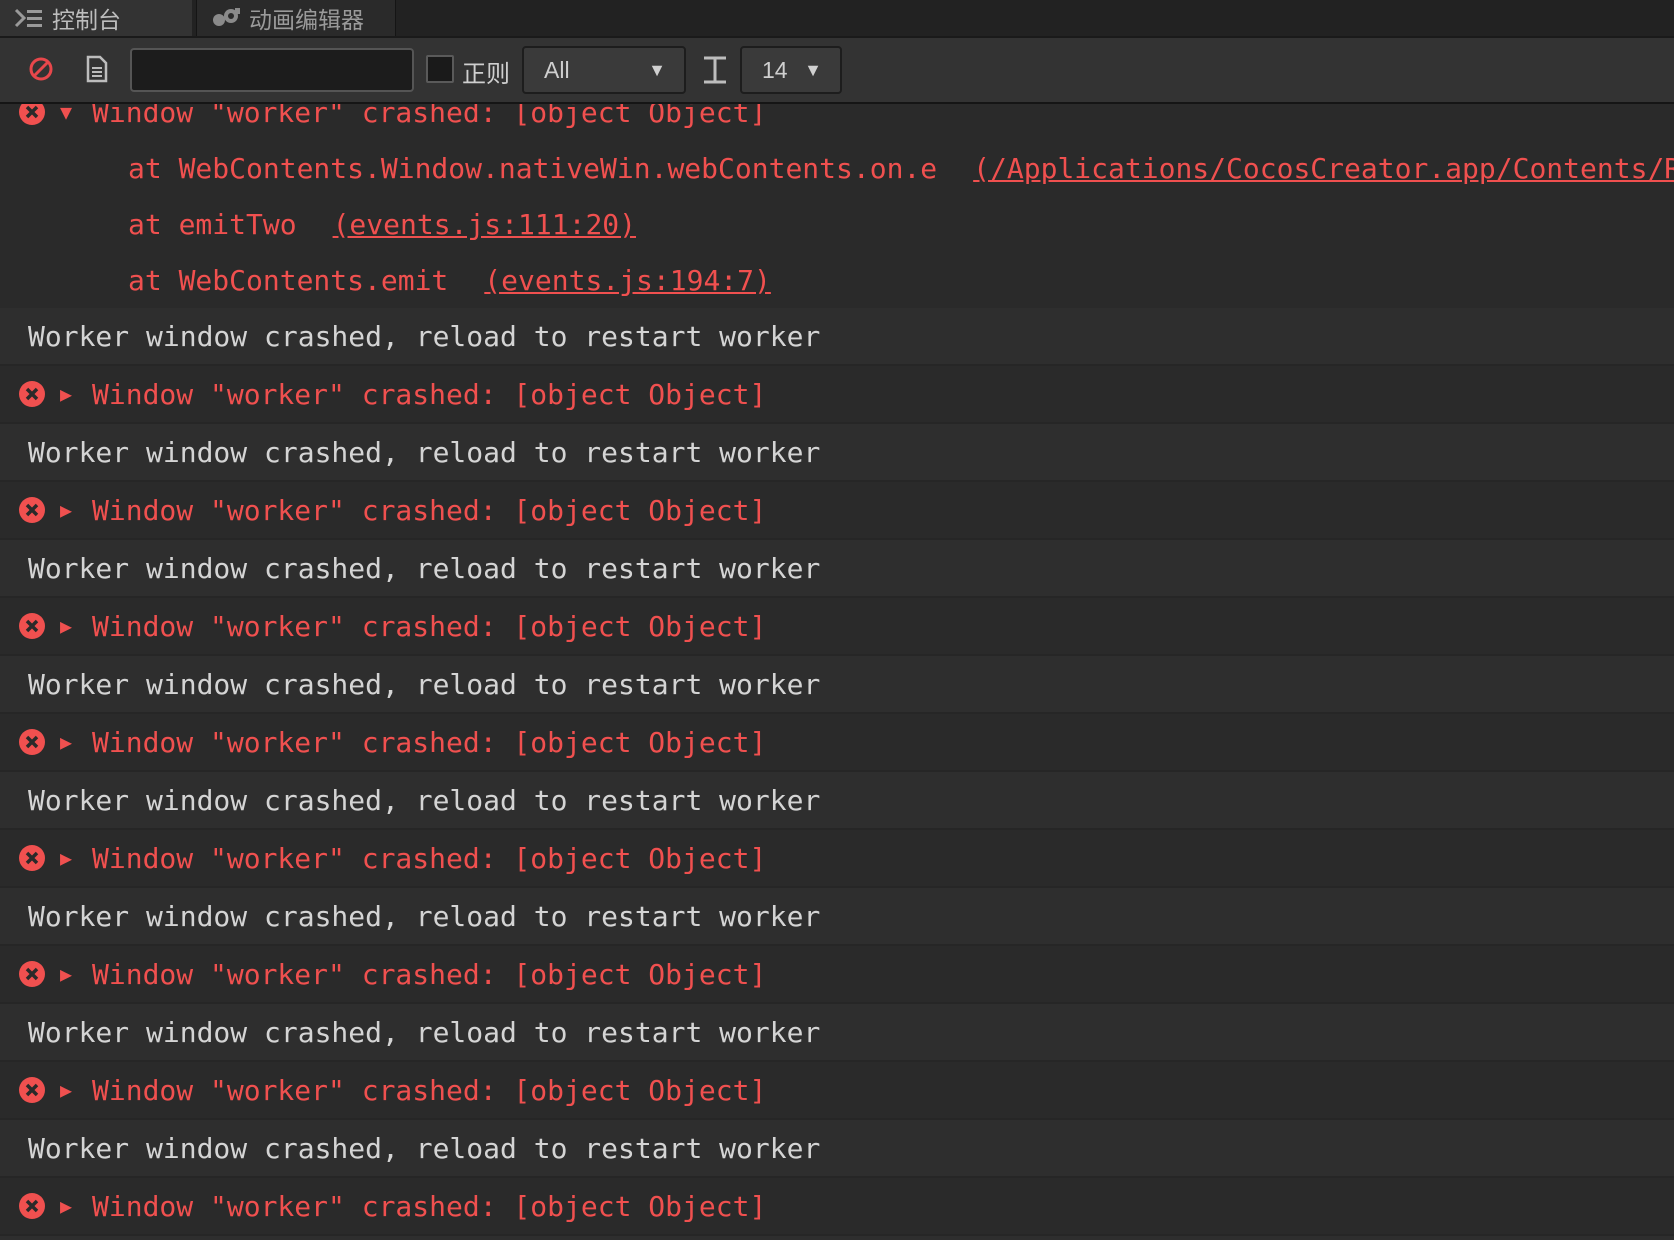 The width and height of the screenshot is (1674, 1240). Describe the element at coordinates (604, 70) in the screenshot. I see `log-level-select: All ▼` at that location.